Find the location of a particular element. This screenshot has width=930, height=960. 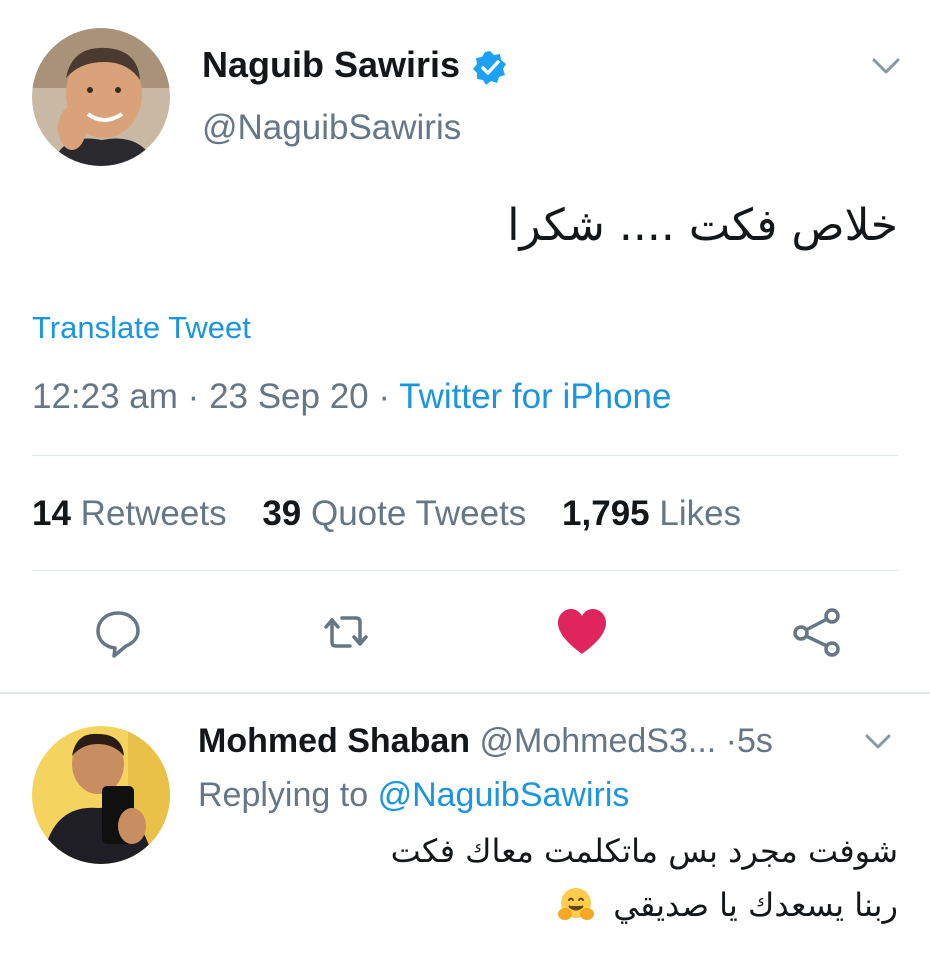

reply-author-name: Mohmed Shaban is located at coordinates (334, 741).